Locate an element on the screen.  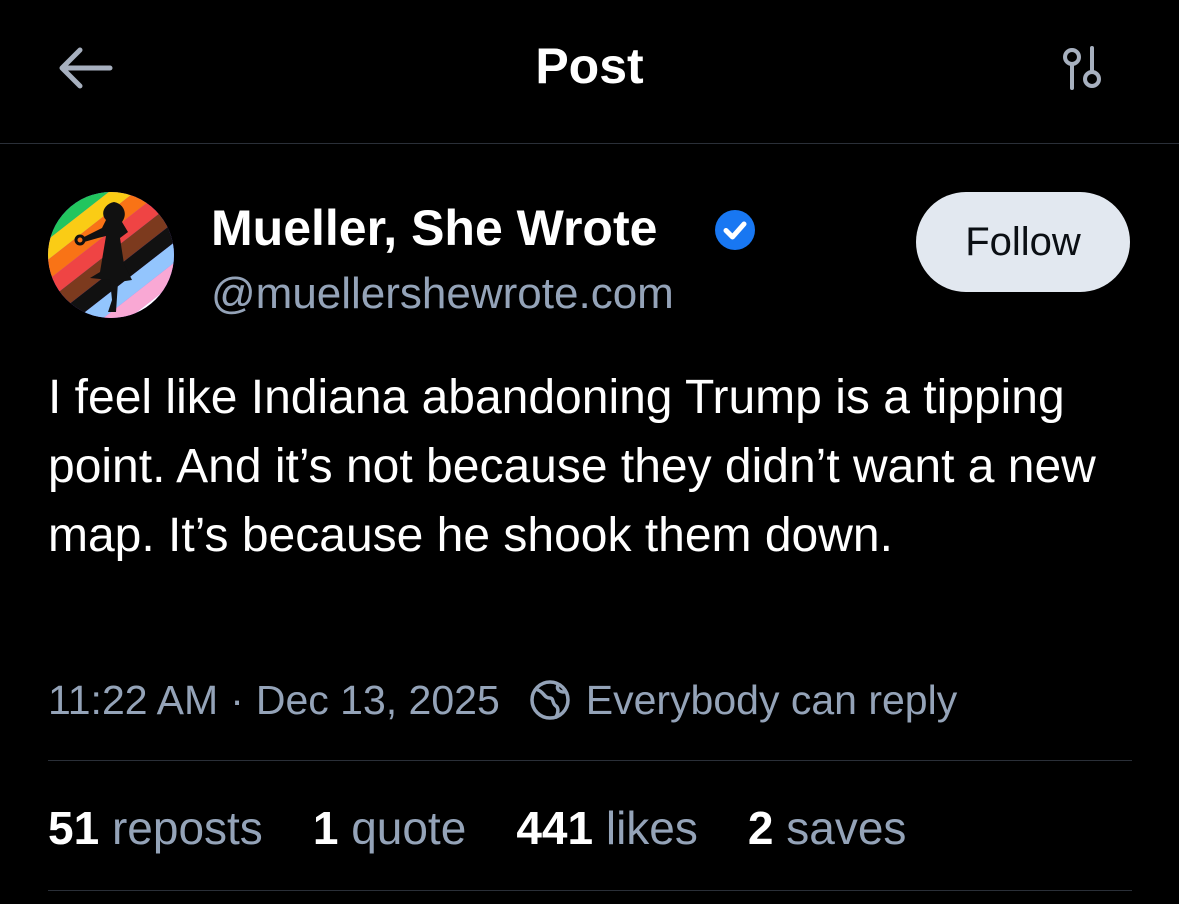
reply-setting: Everybody can reply is located at coordinates (742, 700).